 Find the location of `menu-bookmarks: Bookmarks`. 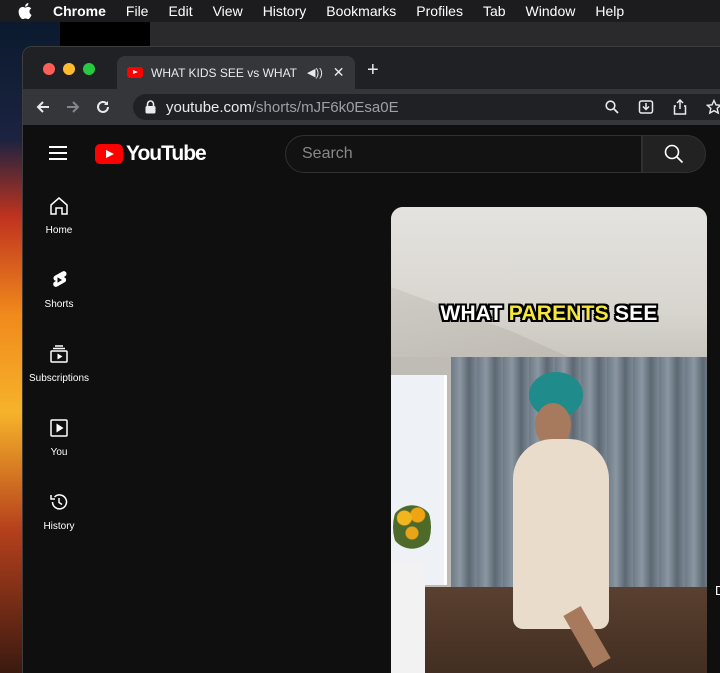

menu-bookmarks: Bookmarks is located at coordinates (361, 11).